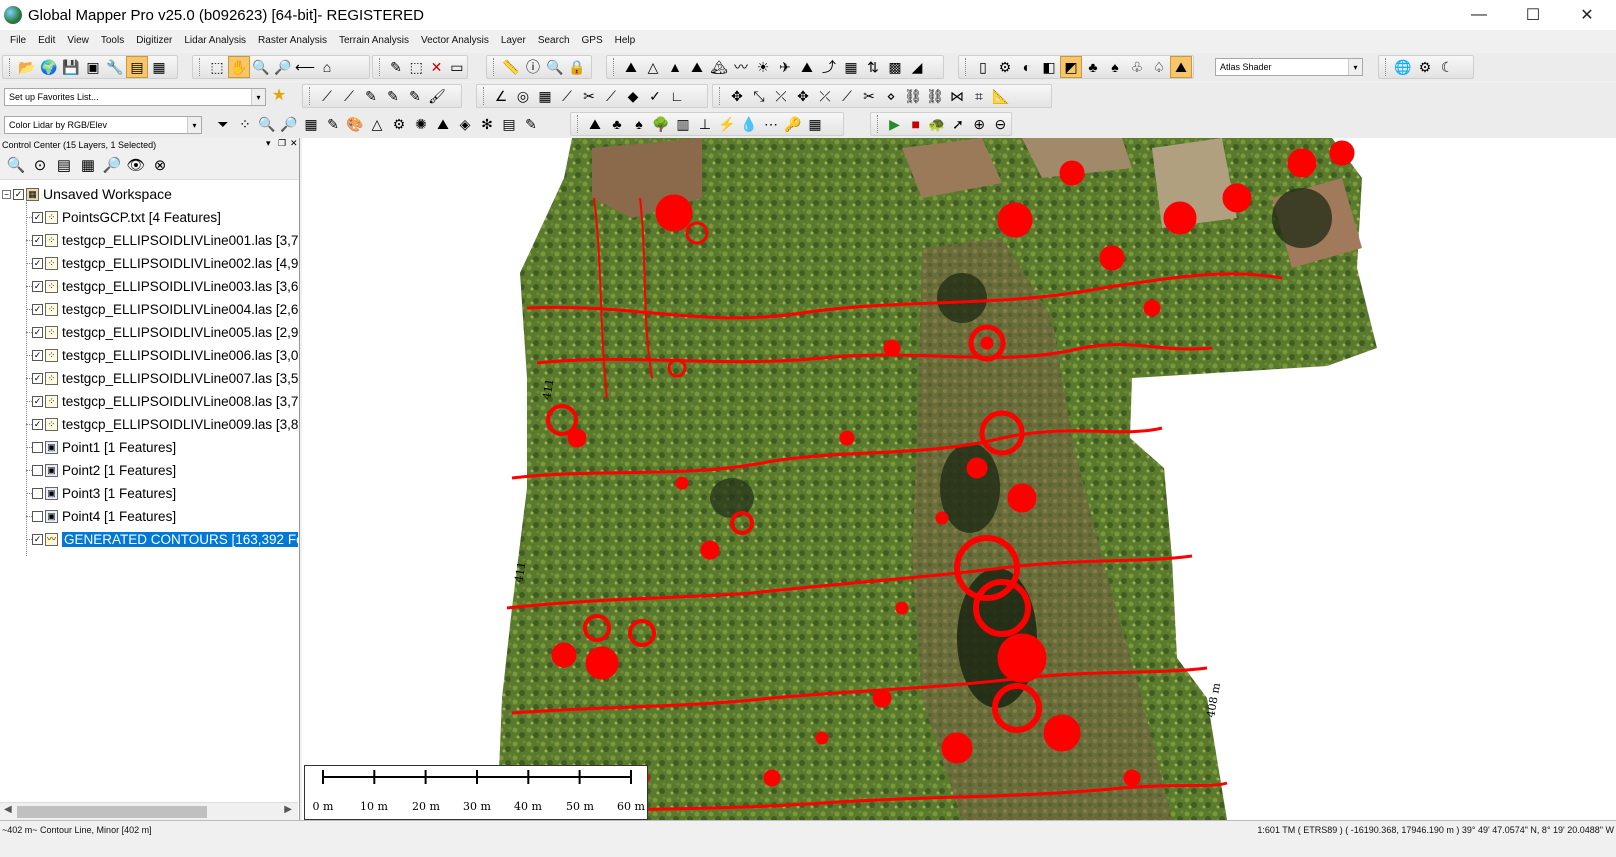 This screenshot has height=857, width=1616. Describe the element at coordinates (655, 96) in the screenshot. I see `check-line-icon: ✓` at that location.